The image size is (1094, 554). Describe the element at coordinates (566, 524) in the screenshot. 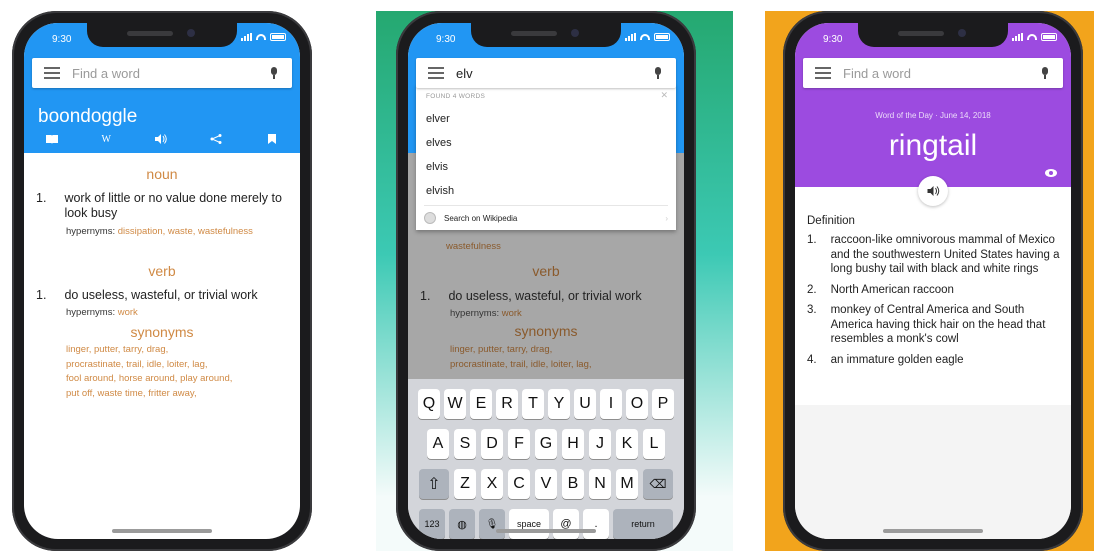

I see `at-key: @` at that location.